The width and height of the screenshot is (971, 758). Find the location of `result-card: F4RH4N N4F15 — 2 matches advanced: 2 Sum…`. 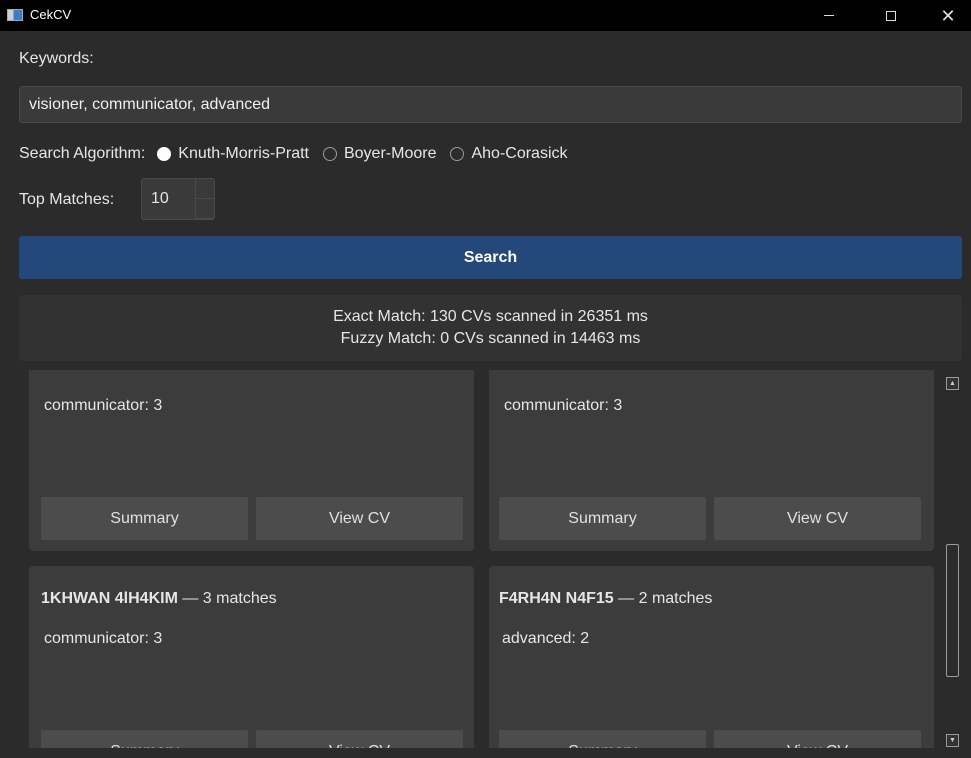

result-card: F4RH4N N4F15 — 2 matches advanced: 2 Sum… is located at coordinates (711, 657).